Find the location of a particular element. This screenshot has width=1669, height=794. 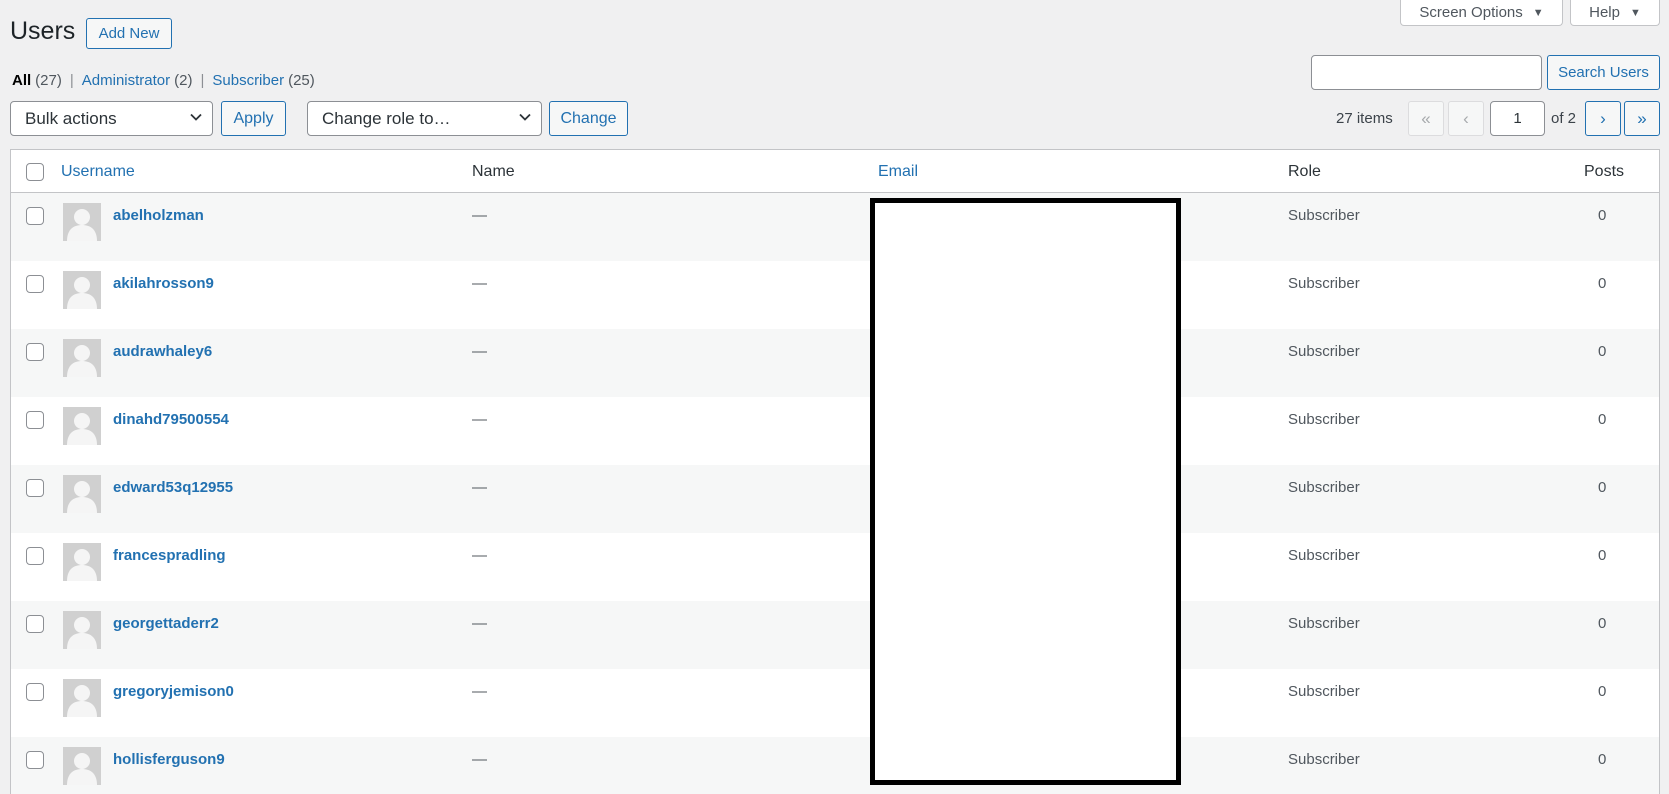

last-page-button: » is located at coordinates (1642, 118).